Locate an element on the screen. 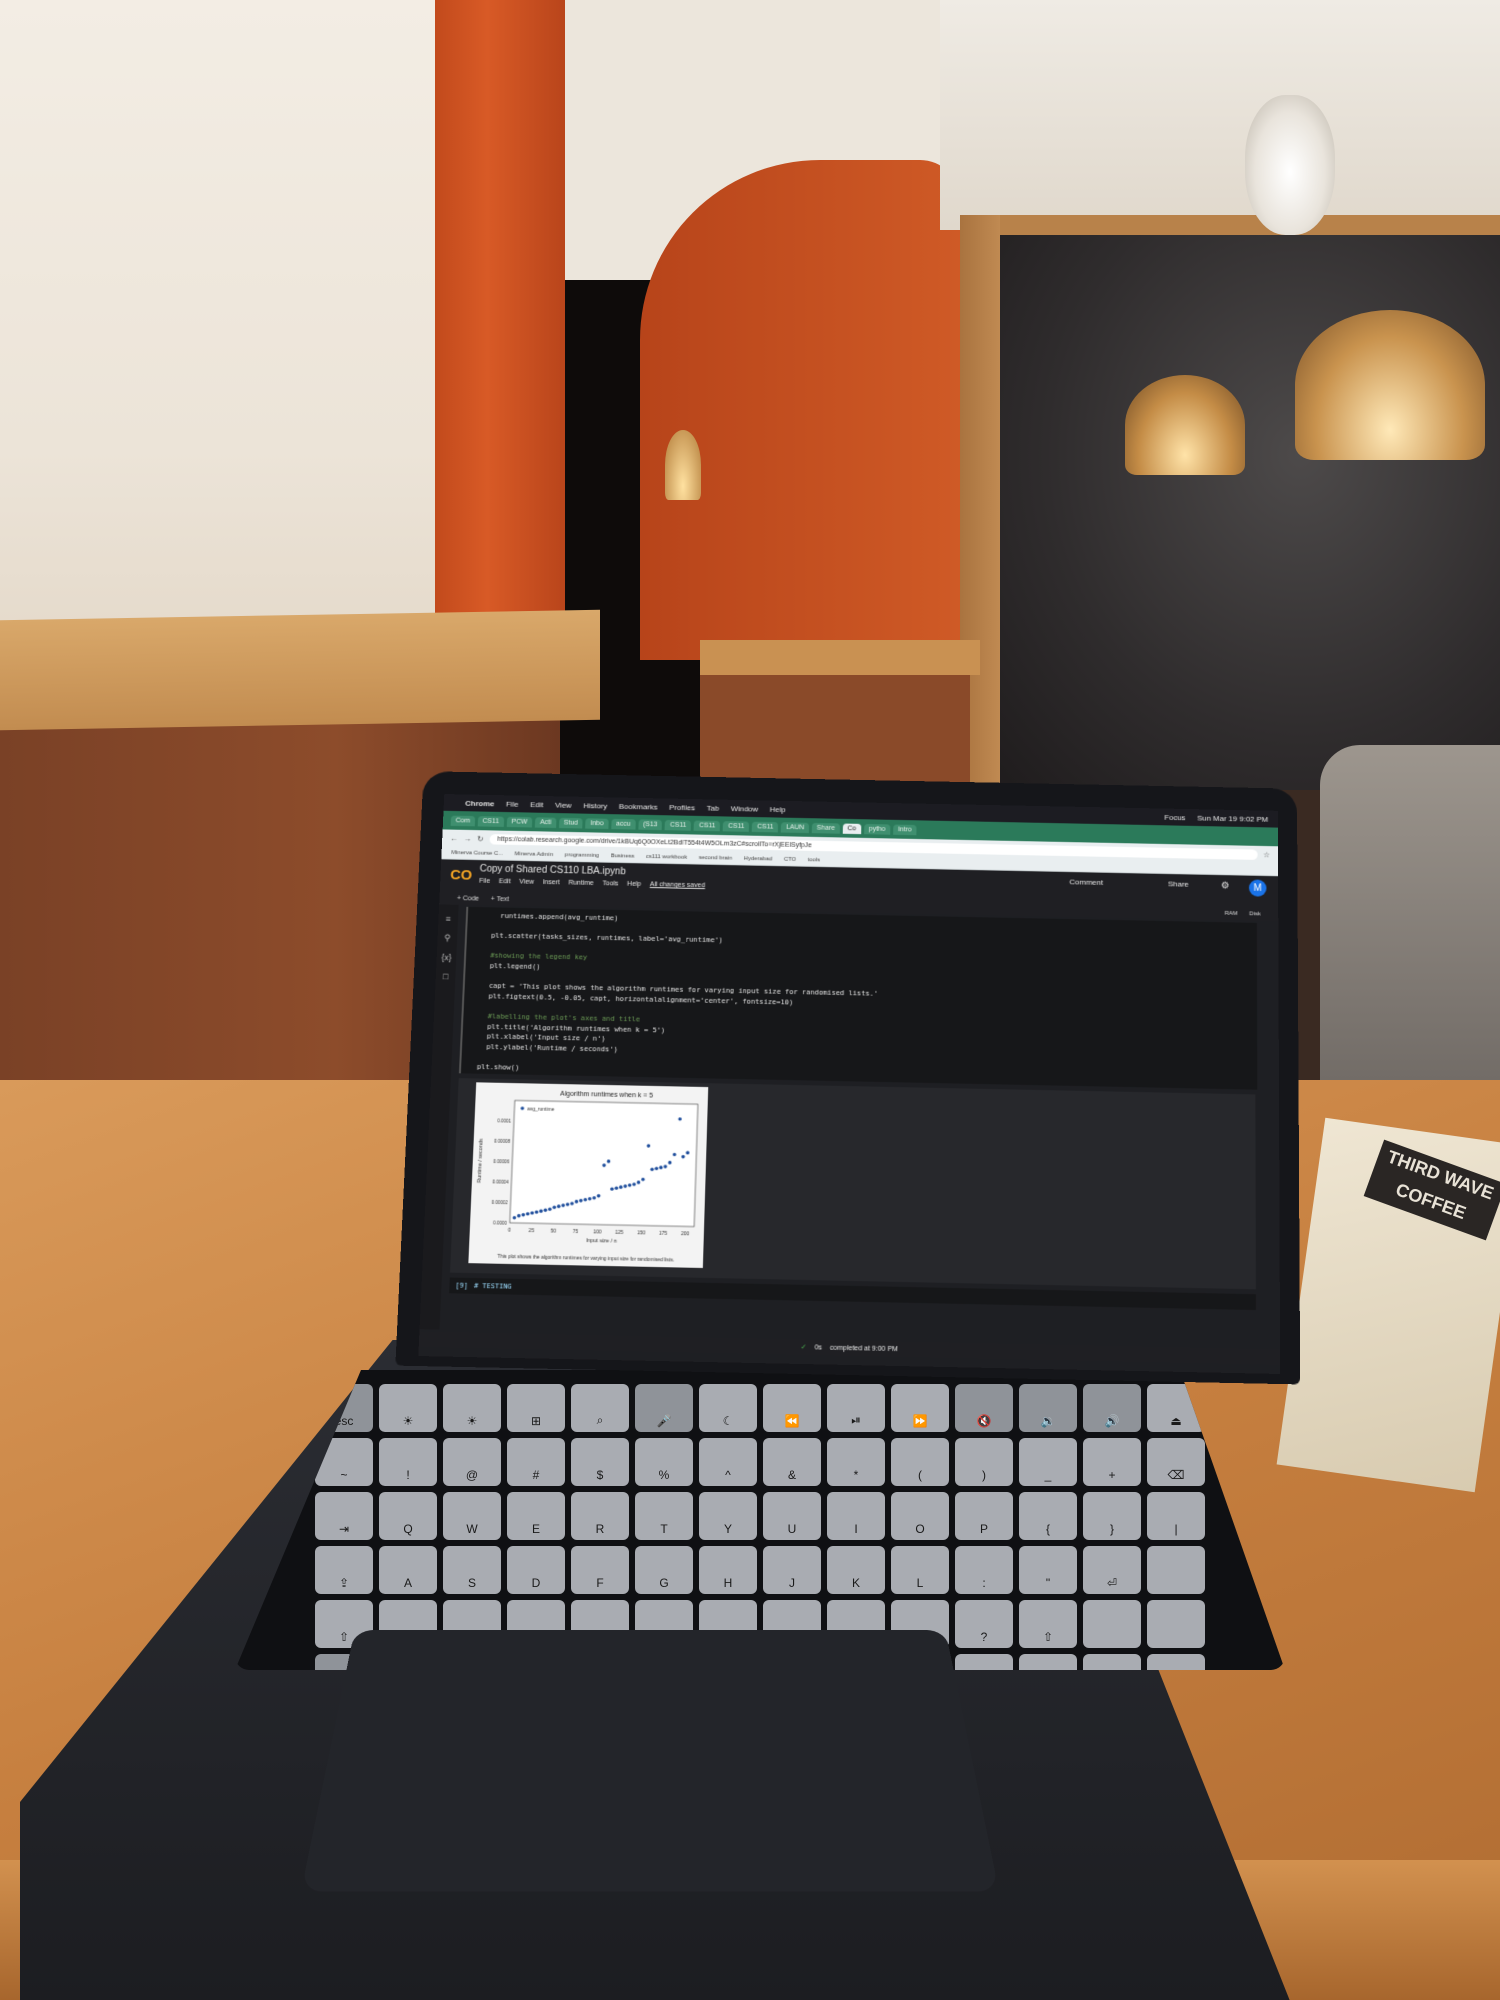 The height and width of the screenshot is (2000, 1500). keyboard-key: ⌕ is located at coordinates (600, 1408).